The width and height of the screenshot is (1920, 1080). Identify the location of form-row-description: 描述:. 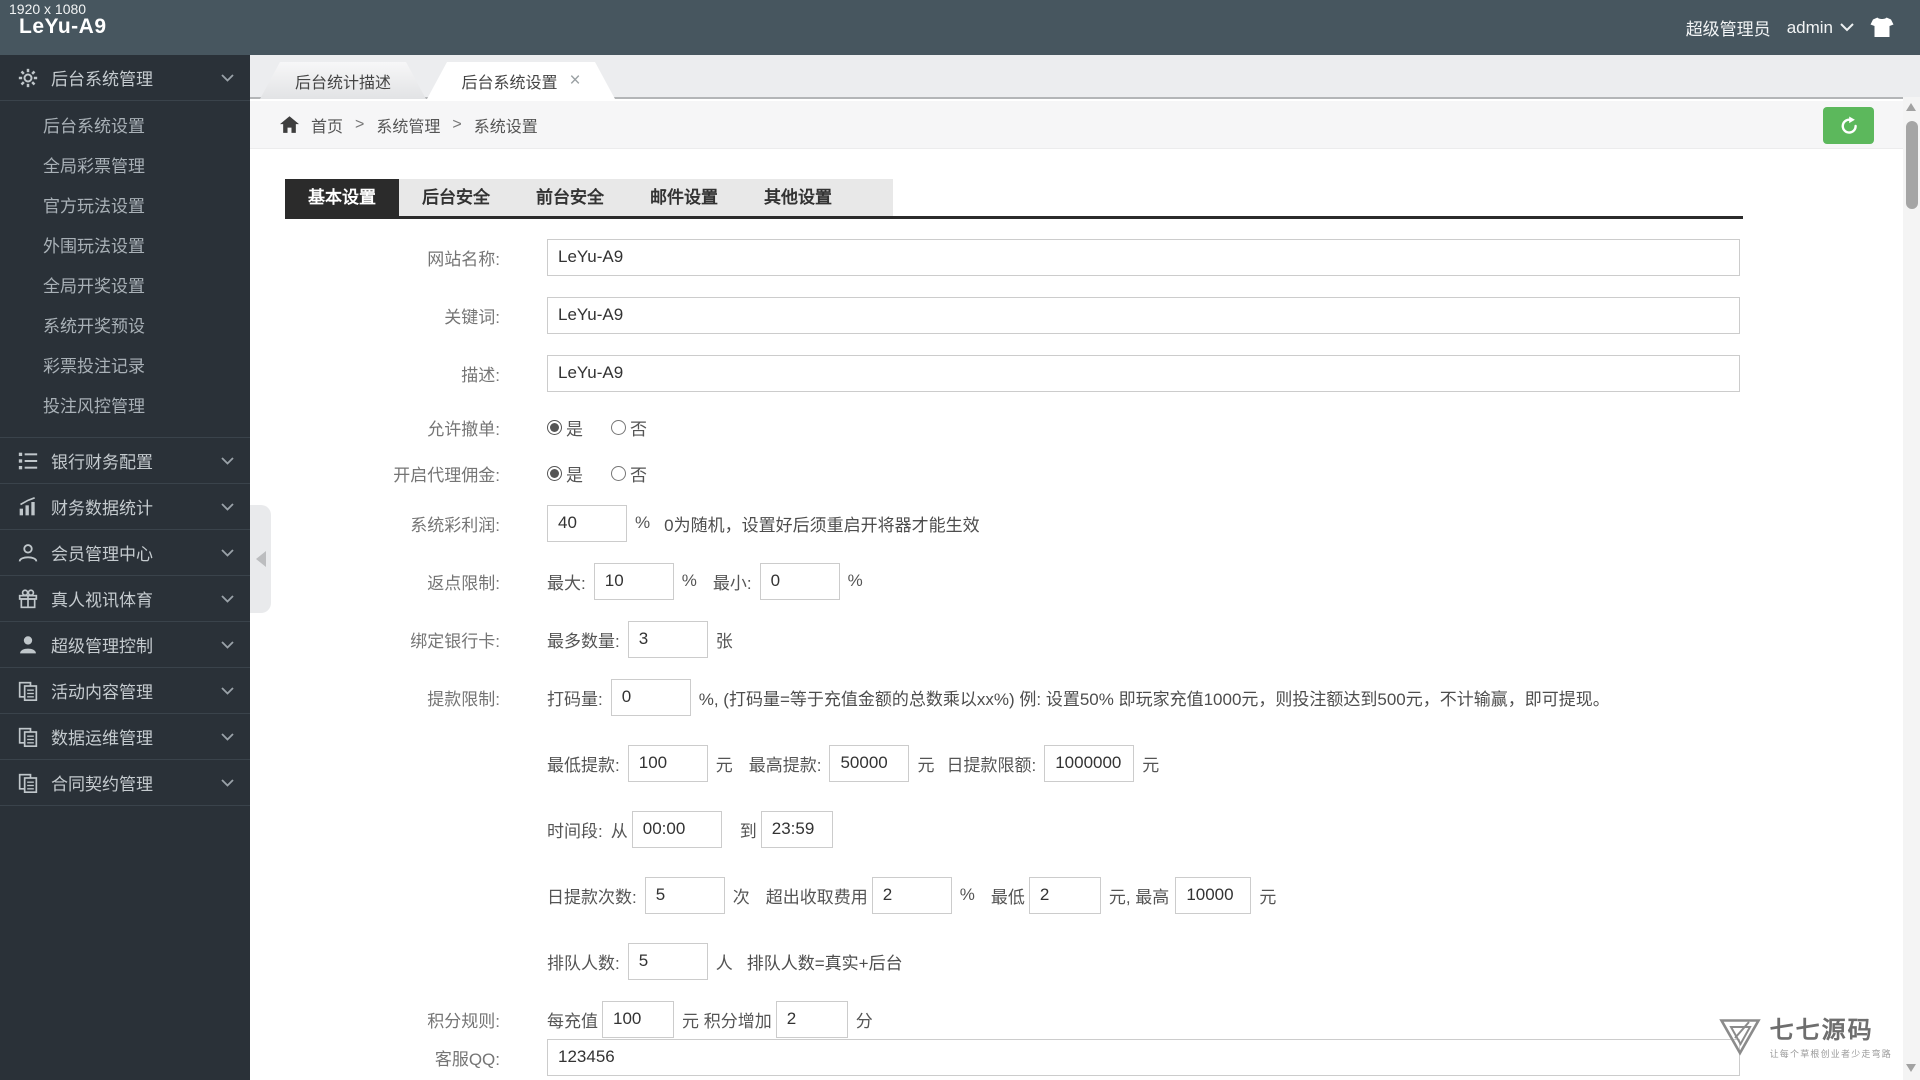
(1076, 373).